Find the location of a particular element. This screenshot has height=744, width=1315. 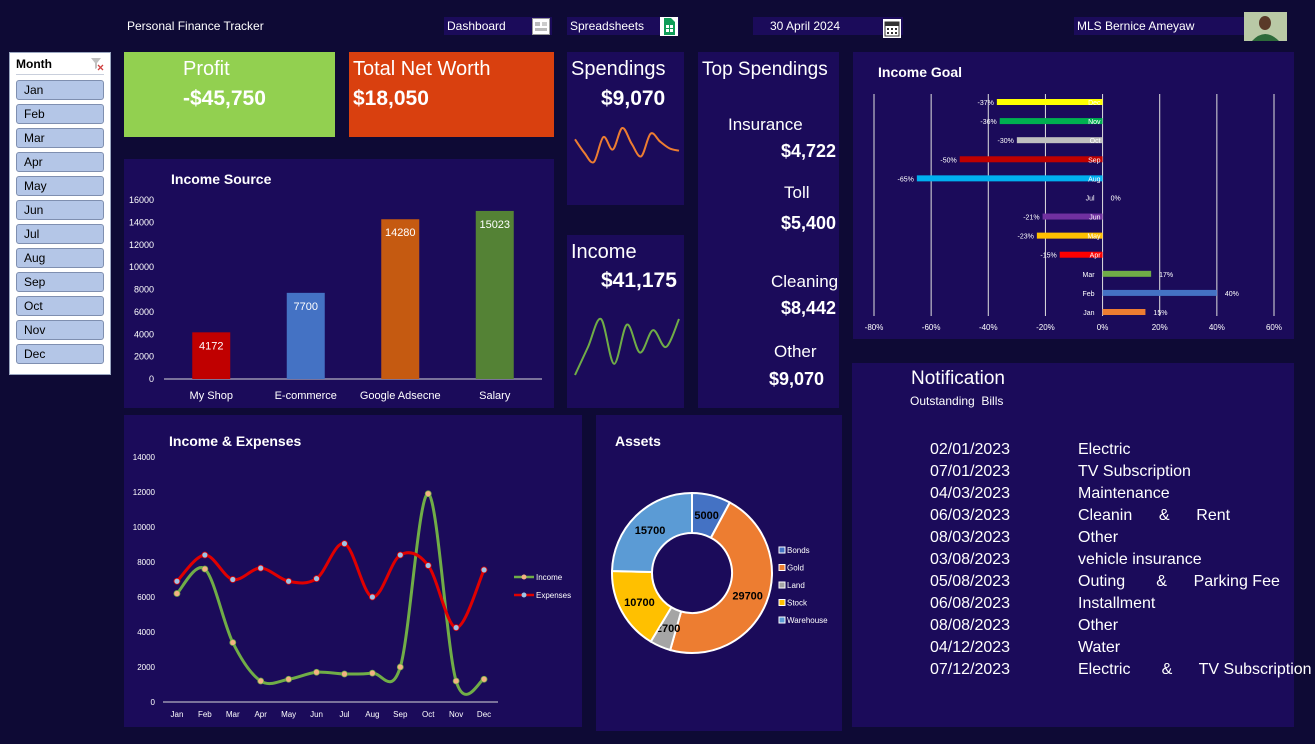

profit-label: Profit is located at coordinates (206, 69).